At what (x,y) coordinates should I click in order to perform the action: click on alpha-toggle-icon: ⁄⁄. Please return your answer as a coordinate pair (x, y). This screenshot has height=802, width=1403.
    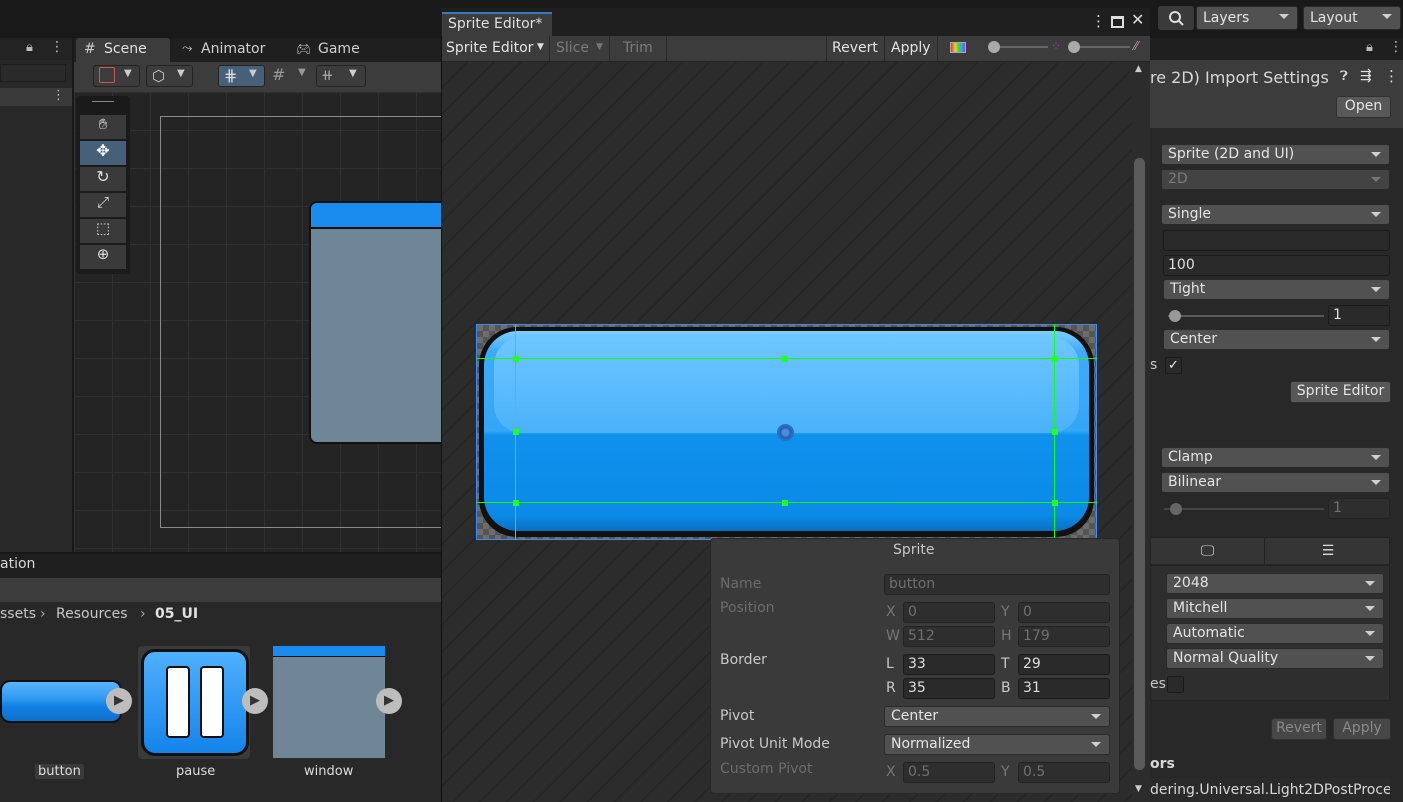
    Looking at the image, I should click on (1136, 46).